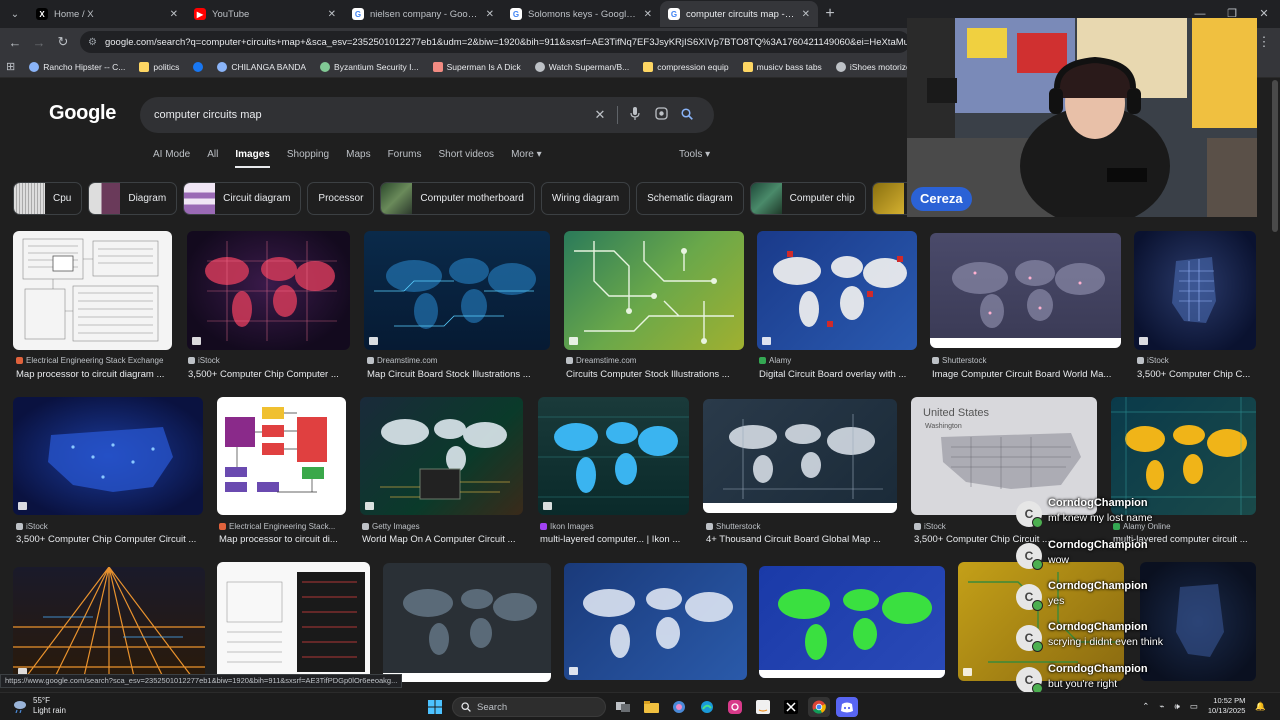 The image size is (1280, 720). Describe the element at coordinates (1161, 706) in the screenshot. I see `network-icon: ⌁` at that location.